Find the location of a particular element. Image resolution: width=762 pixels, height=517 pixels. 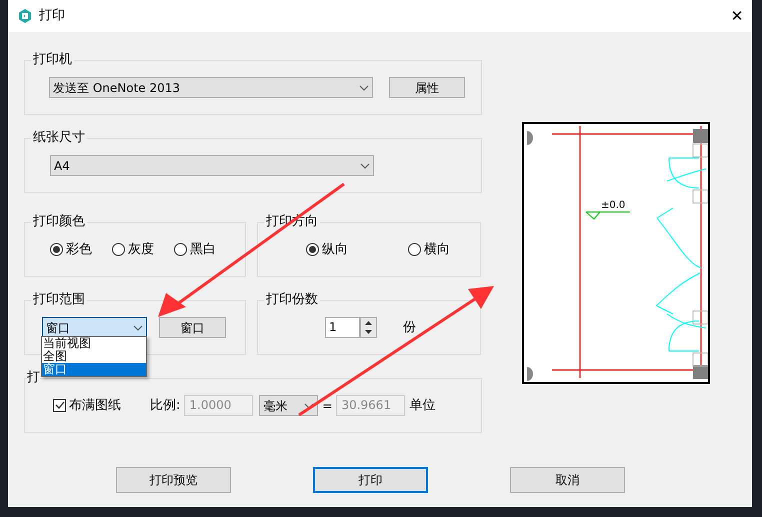

dropdown-option: 当前视图 is located at coordinates (94, 343).